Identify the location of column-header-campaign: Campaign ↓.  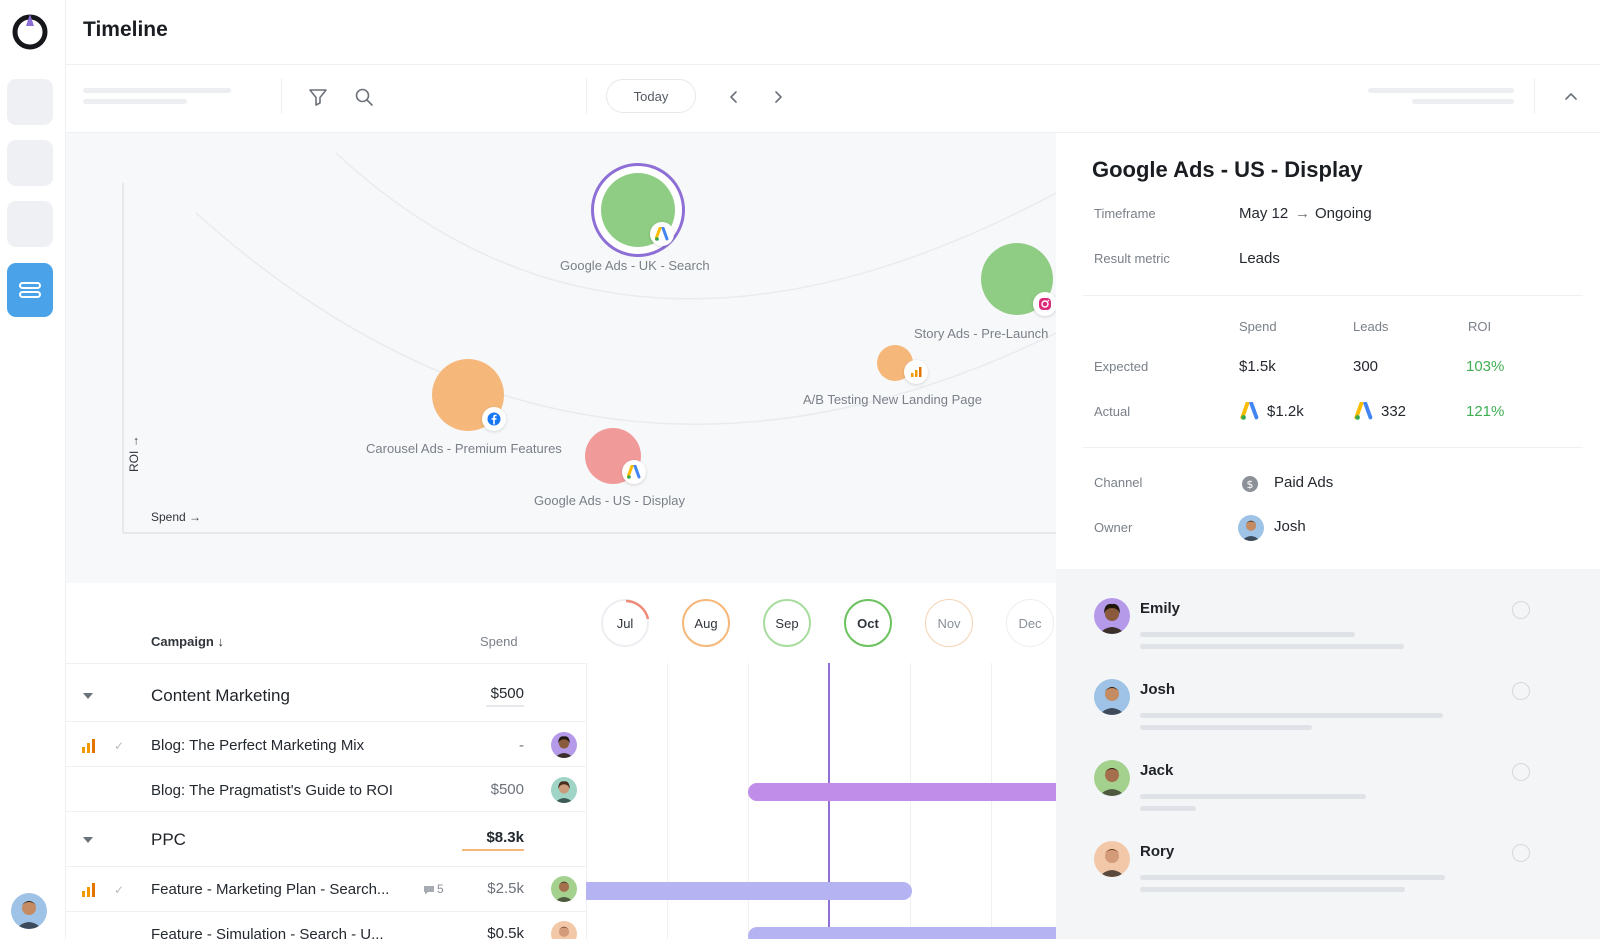
(187, 641).